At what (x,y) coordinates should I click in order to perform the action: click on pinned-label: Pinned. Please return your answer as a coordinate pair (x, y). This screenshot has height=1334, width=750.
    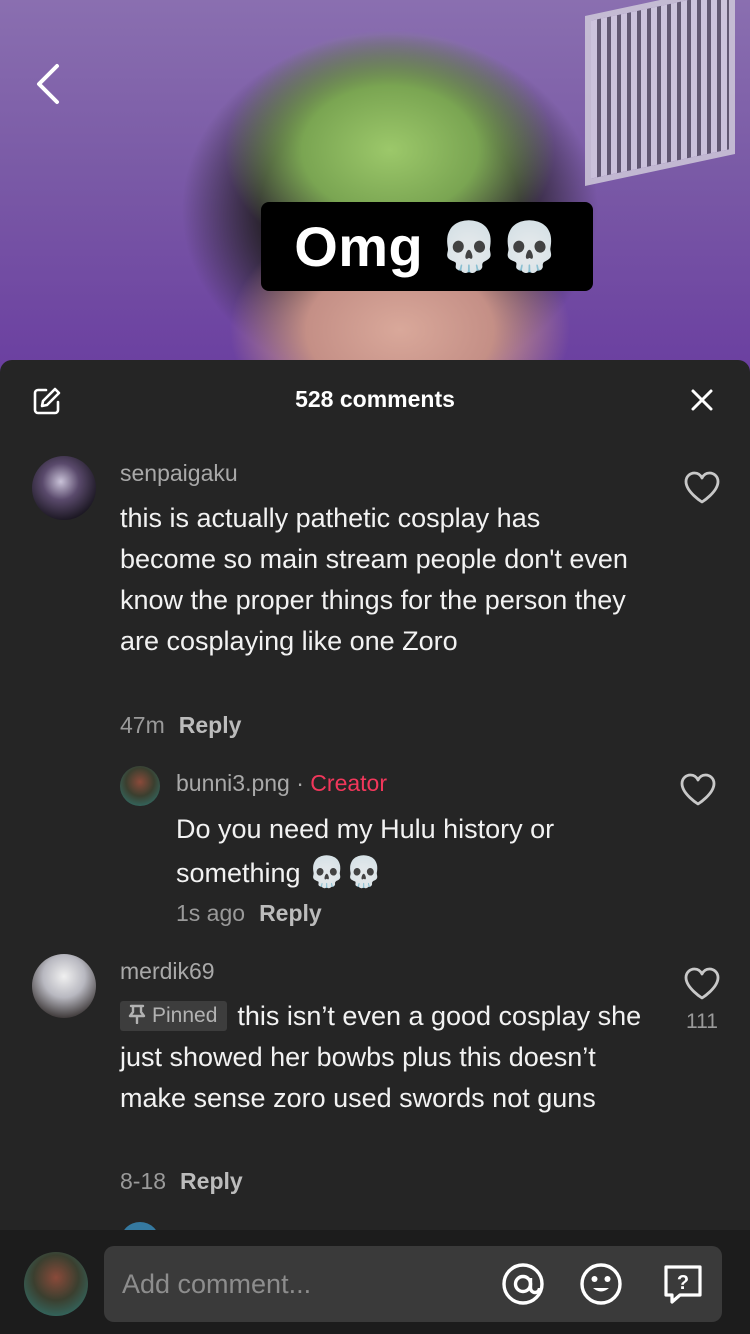
    Looking at the image, I should click on (185, 1015).